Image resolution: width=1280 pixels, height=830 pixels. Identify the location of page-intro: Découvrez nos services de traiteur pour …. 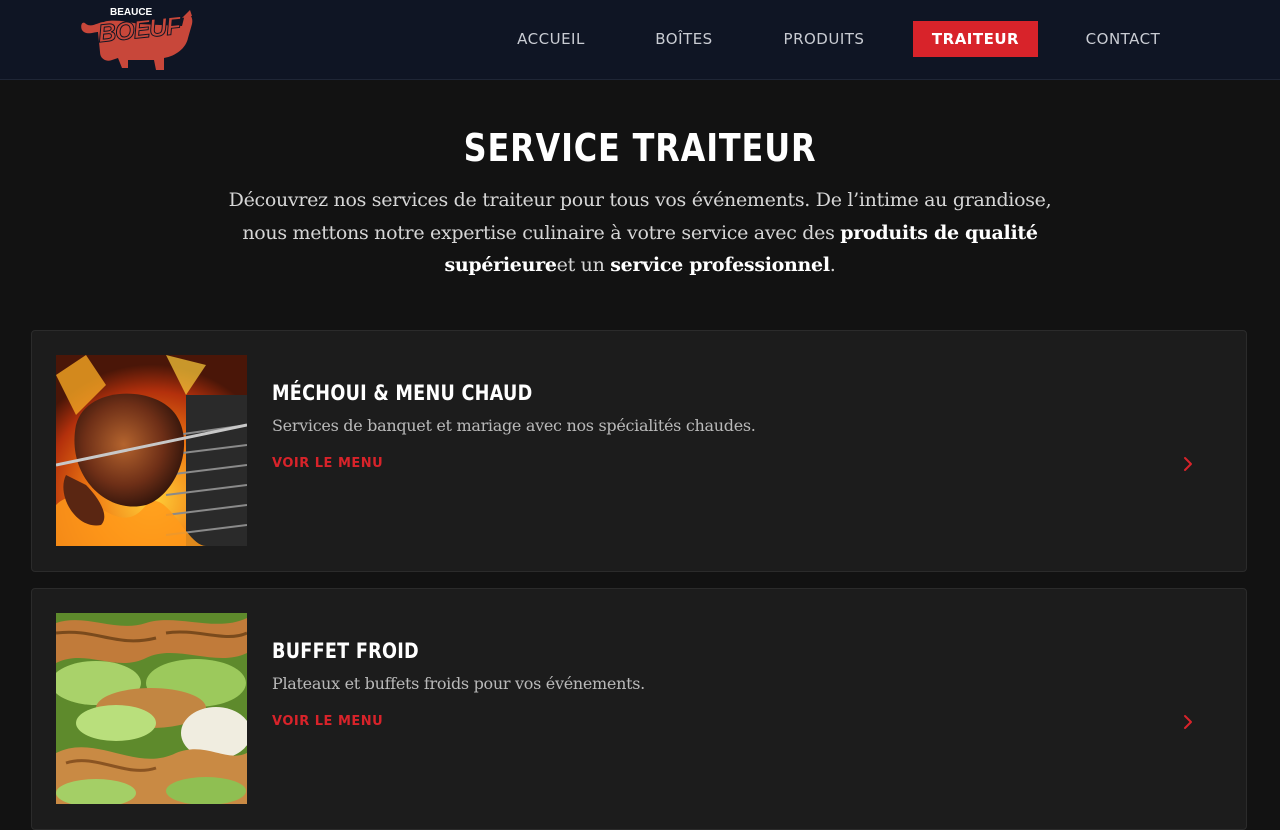
(640, 233).